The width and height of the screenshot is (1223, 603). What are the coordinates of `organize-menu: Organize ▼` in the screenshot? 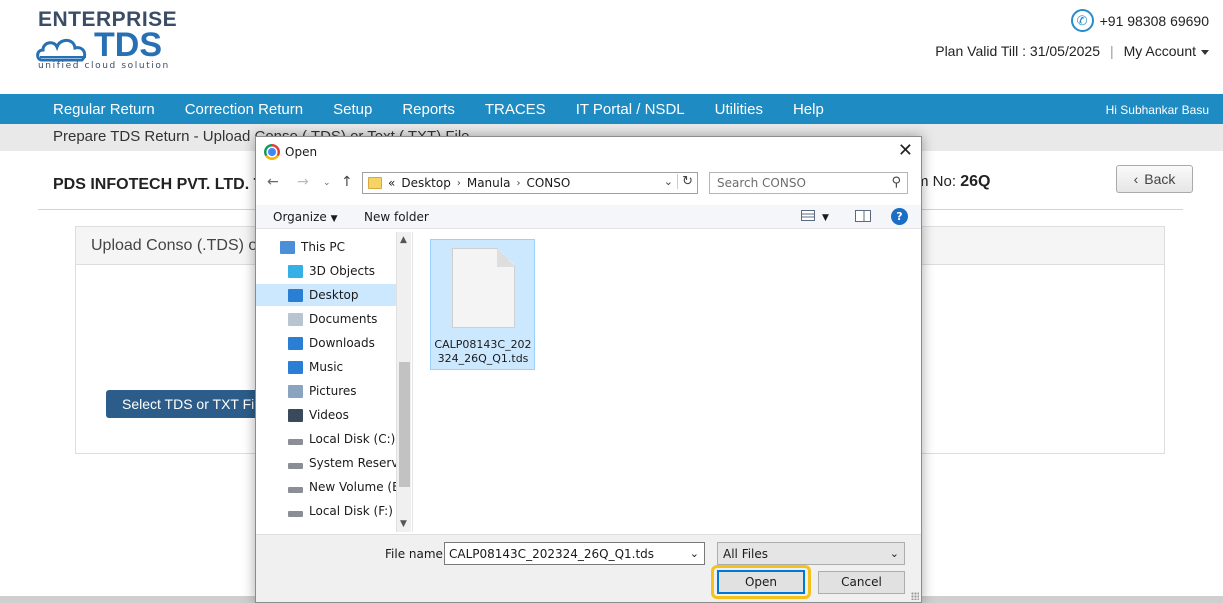 It's located at (305, 217).